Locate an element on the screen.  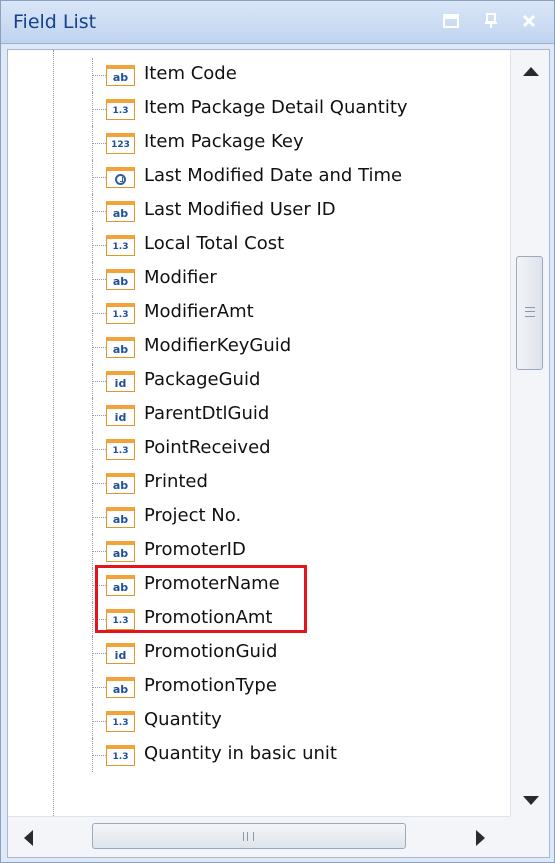
field-item: id ParentDtlGuid is located at coordinates (297, 415).